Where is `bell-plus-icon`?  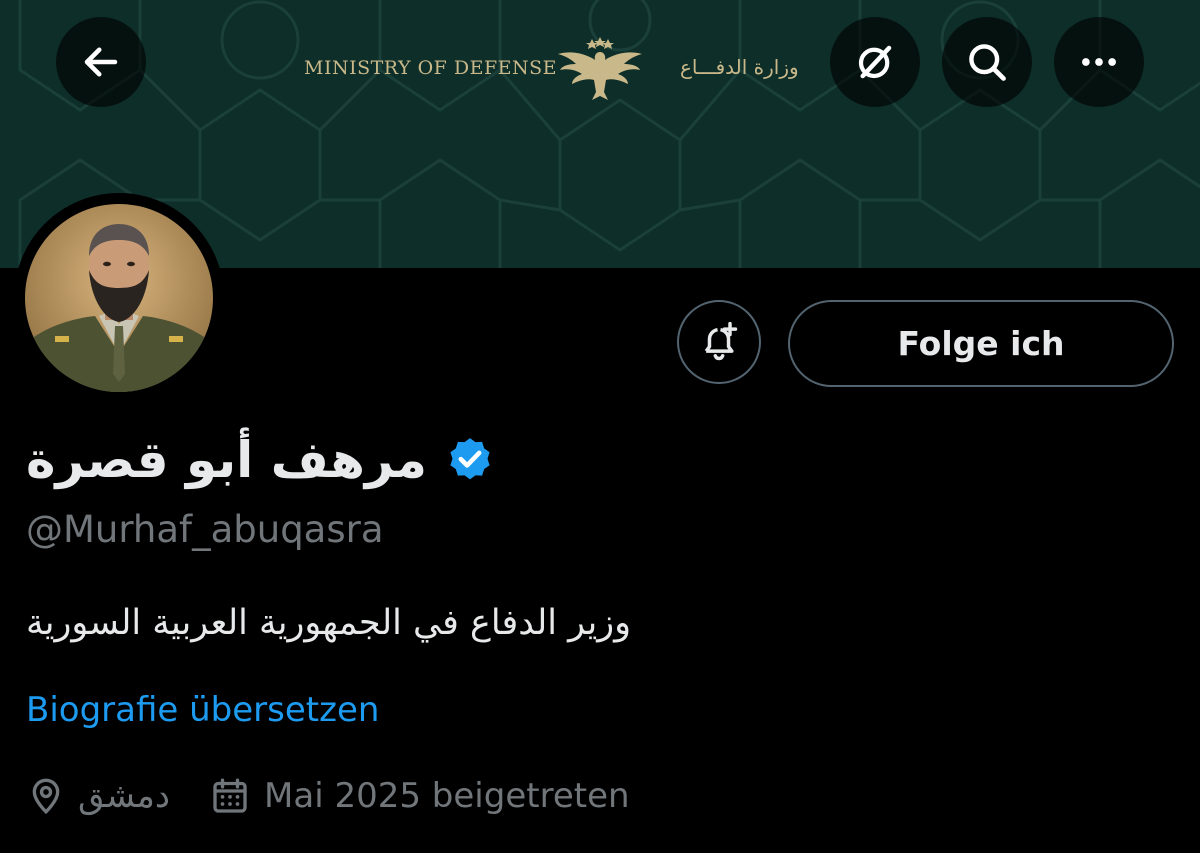
bell-plus-icon is located at coordinates (721, 341).